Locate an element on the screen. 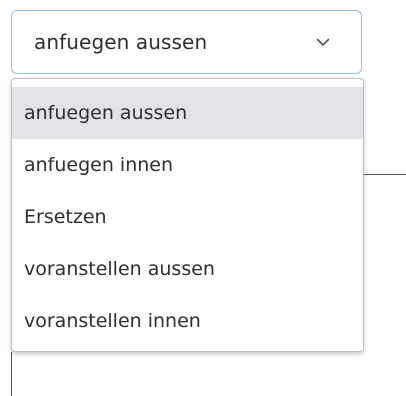 Image resolution: width=406 pixels, height=396 pixels. option-voranstellen-innen: voranstellen innen is located at coordinates (187, 321).